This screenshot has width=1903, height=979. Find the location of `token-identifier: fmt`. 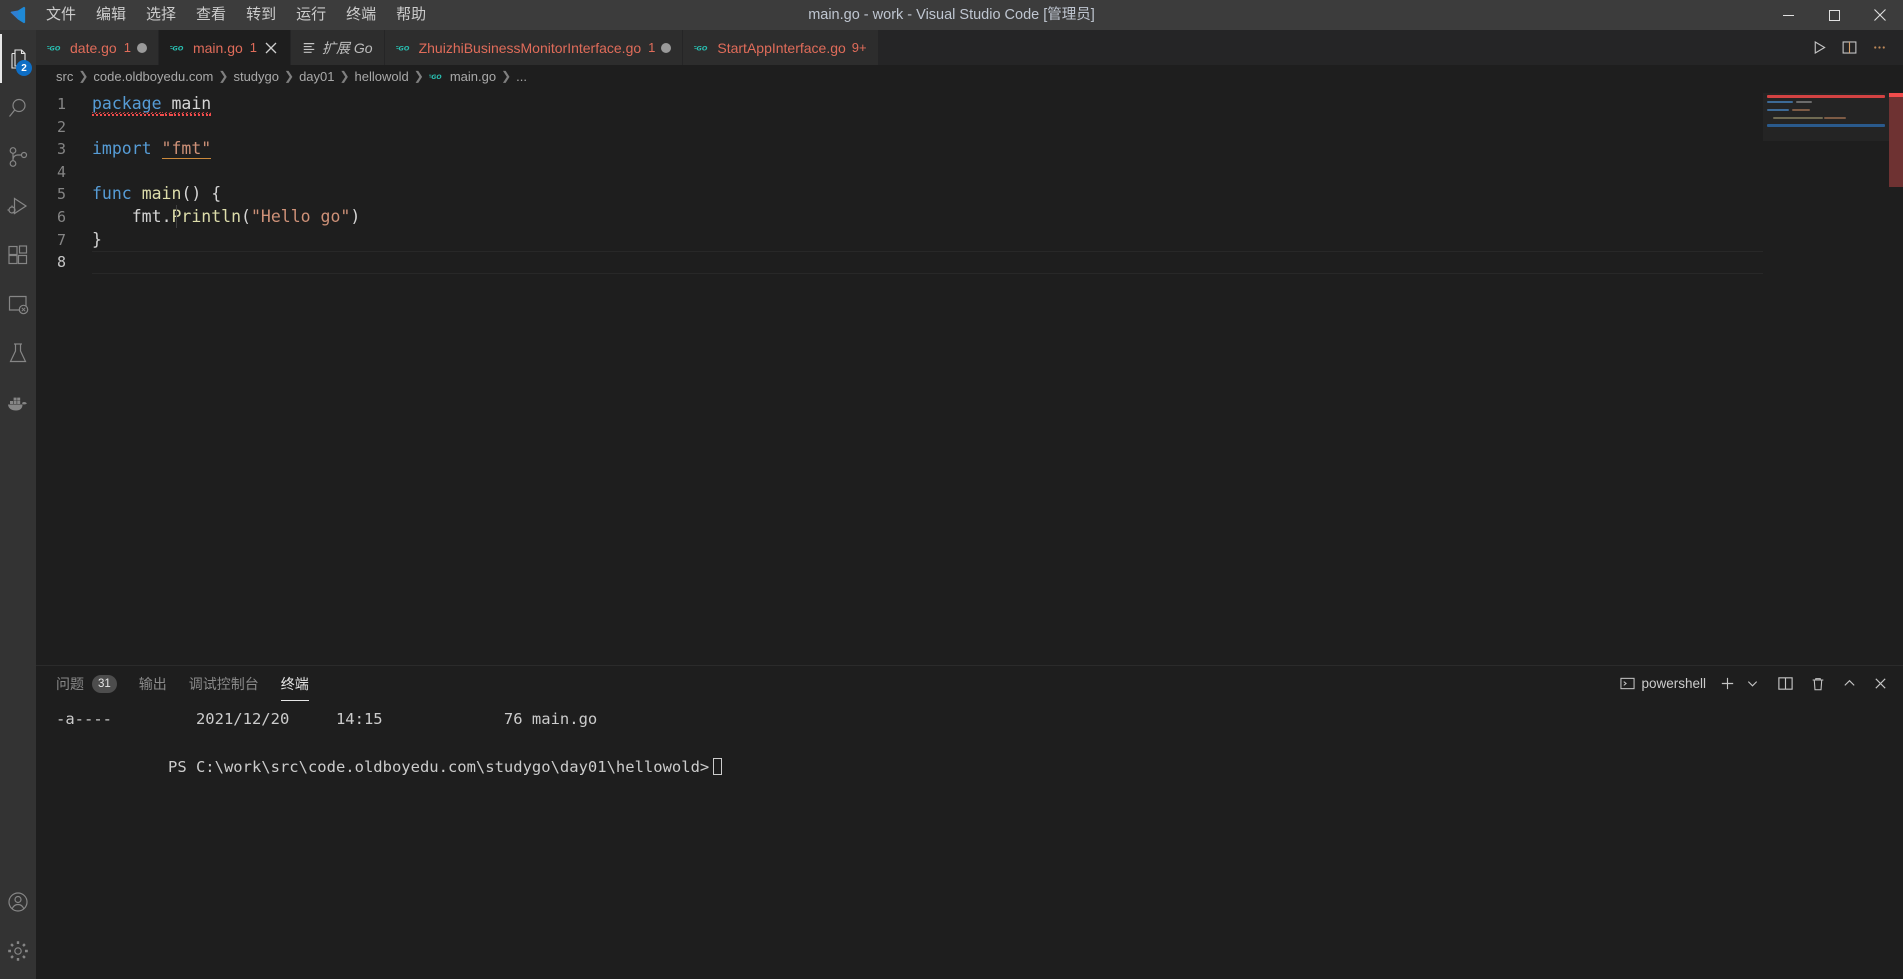

token-identifier: fmt is located at coordinates (146, 216).